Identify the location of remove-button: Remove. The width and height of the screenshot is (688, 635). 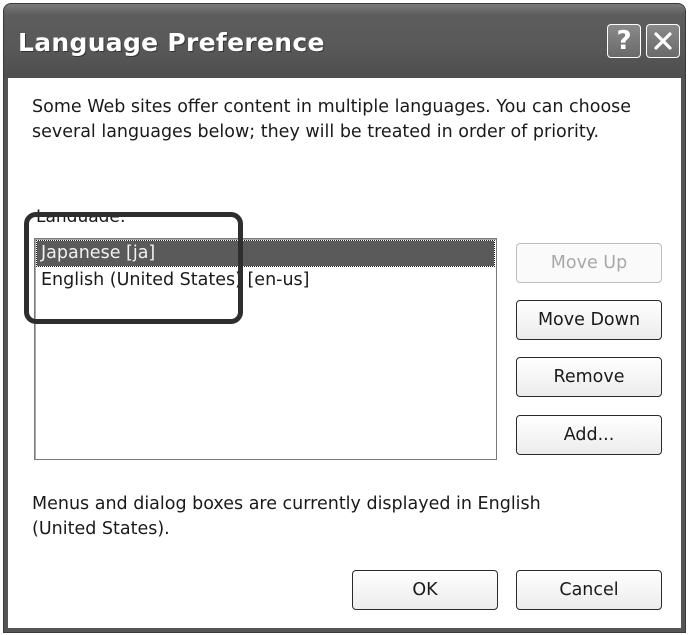
(589, 377).